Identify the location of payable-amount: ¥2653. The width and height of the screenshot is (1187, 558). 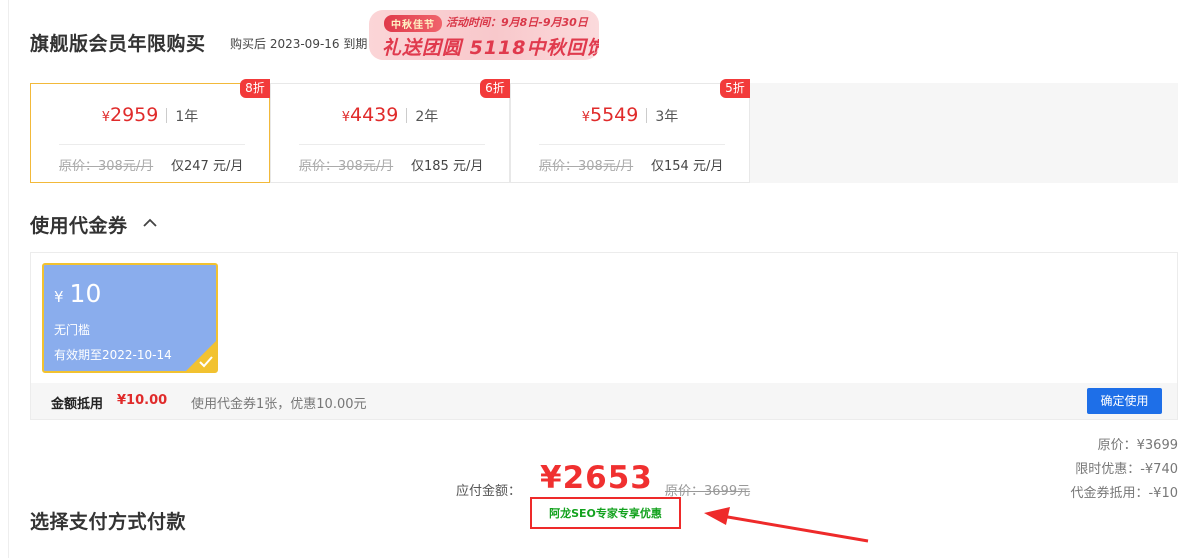
(596, 478).